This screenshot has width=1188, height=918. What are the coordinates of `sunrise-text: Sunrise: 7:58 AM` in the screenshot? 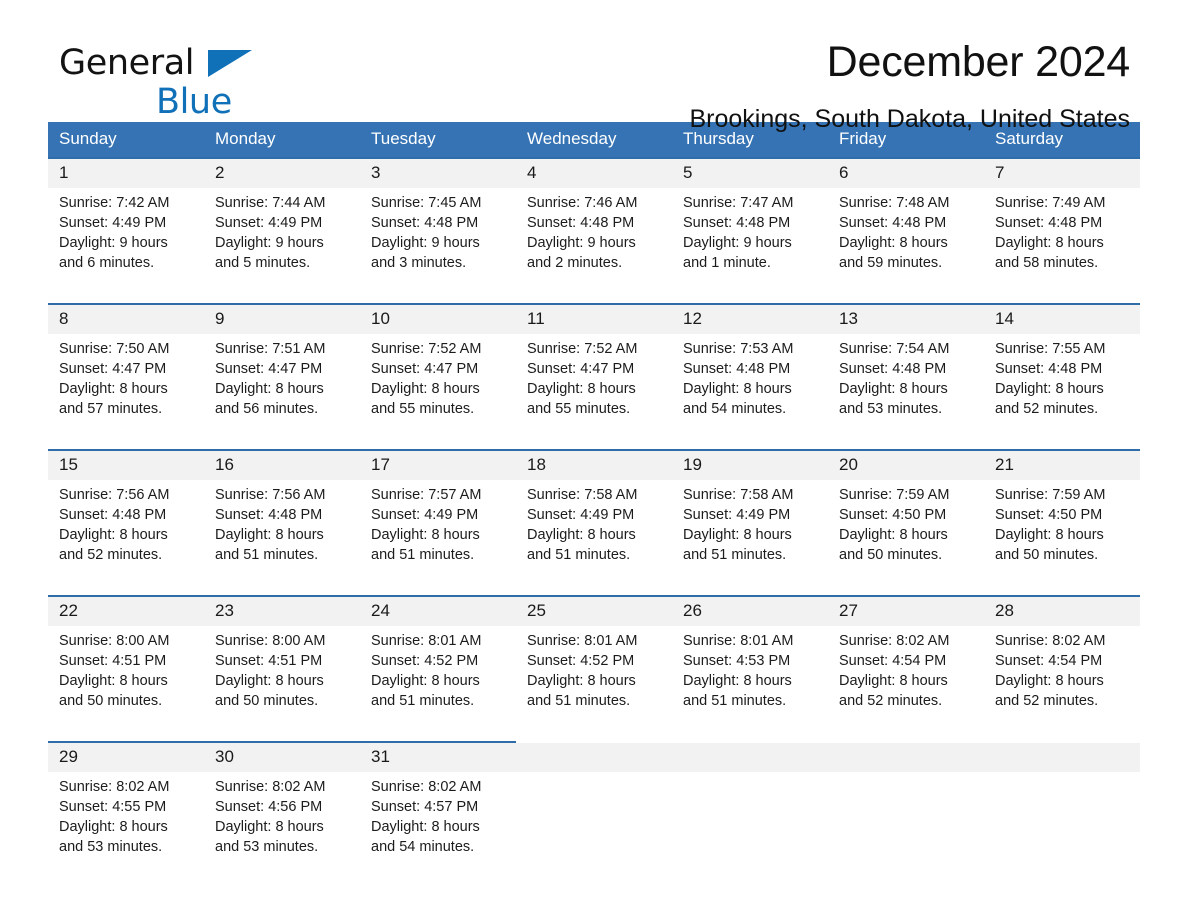 It's located at (738, 495).